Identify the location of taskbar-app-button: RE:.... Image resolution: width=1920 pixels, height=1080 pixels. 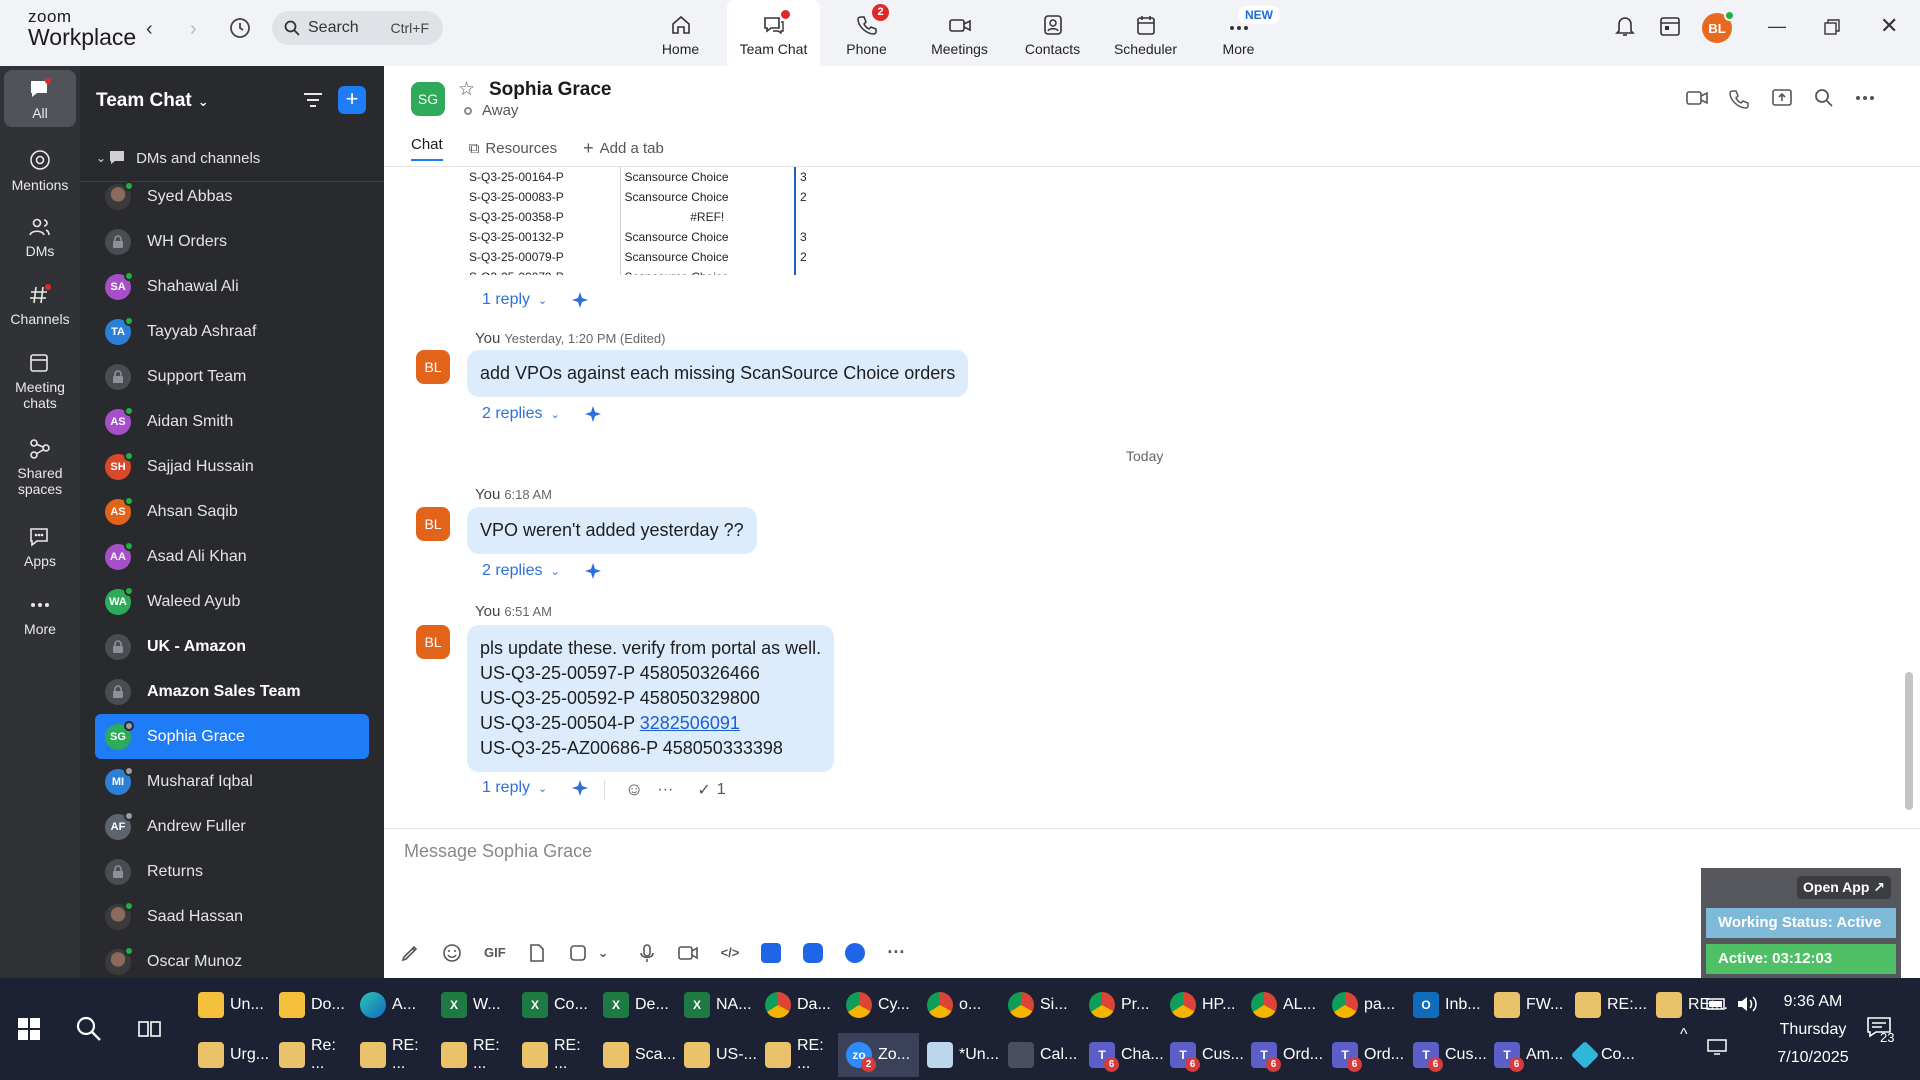
(1607, 1005).